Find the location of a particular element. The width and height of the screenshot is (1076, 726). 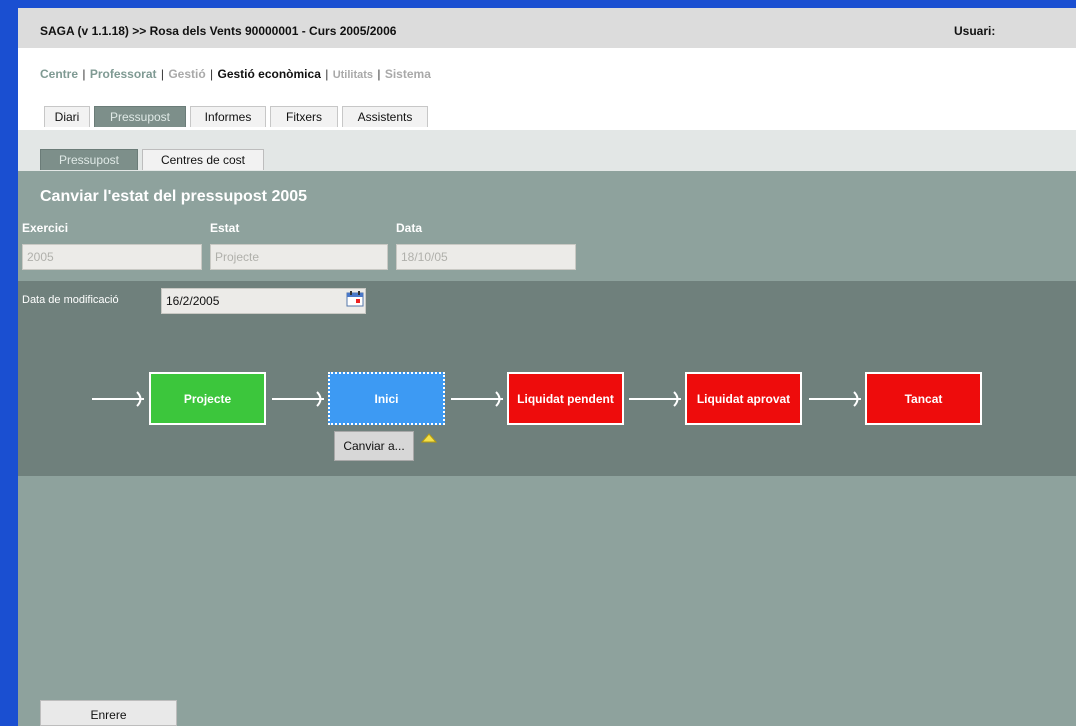

menu-item-sistema: Sistema is located at coordinates (408, 74).